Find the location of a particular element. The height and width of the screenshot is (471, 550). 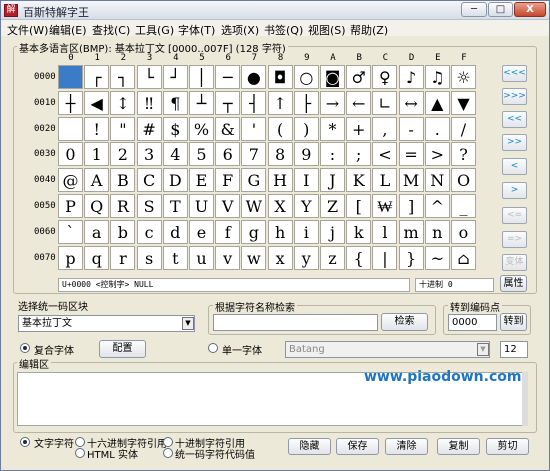

char-cell: * is located at coordinates (332, 128).